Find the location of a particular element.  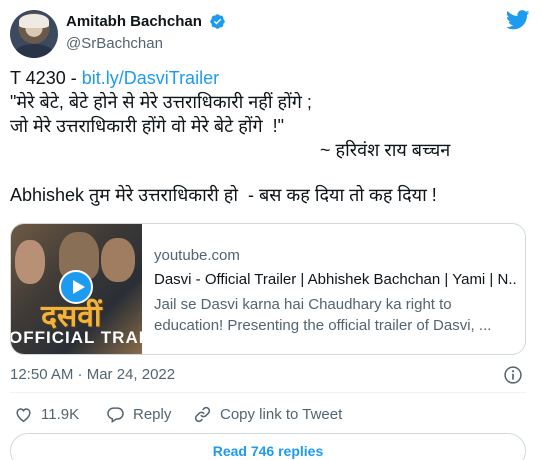

read-replies-button: Read 746 replies is located at coordinates (268, 446).